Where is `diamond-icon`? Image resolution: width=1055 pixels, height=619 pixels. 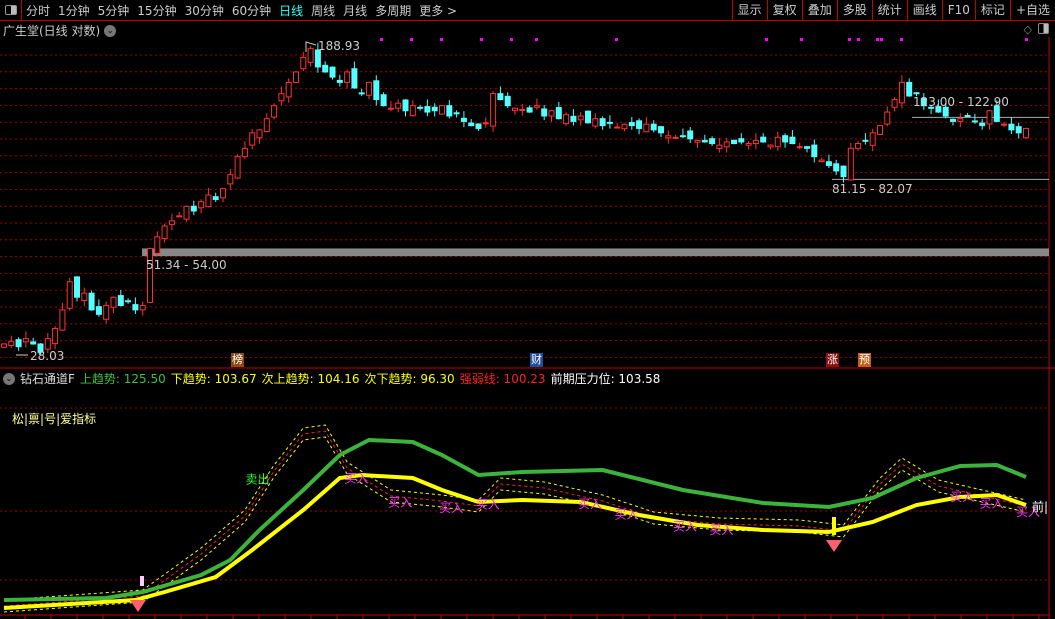
diamond-icon is located at coordinates (138, 606).